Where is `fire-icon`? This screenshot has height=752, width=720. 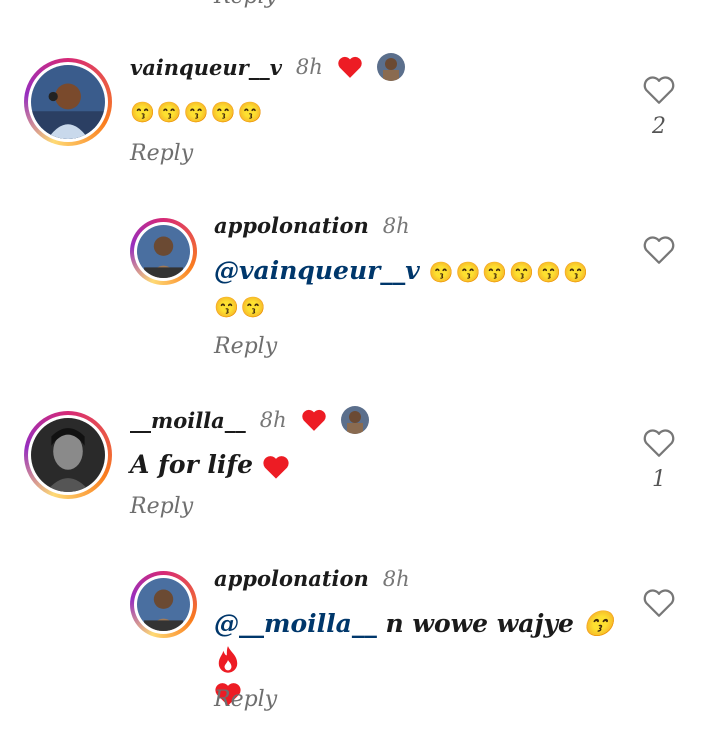 fire-icon is located at coordinates (228, 659).